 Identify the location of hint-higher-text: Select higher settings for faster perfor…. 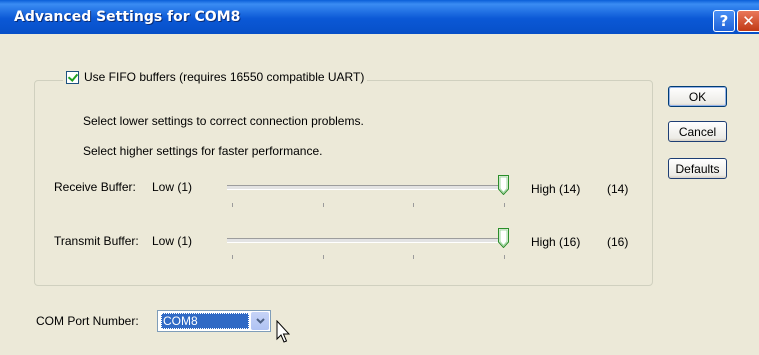
(203, 151).